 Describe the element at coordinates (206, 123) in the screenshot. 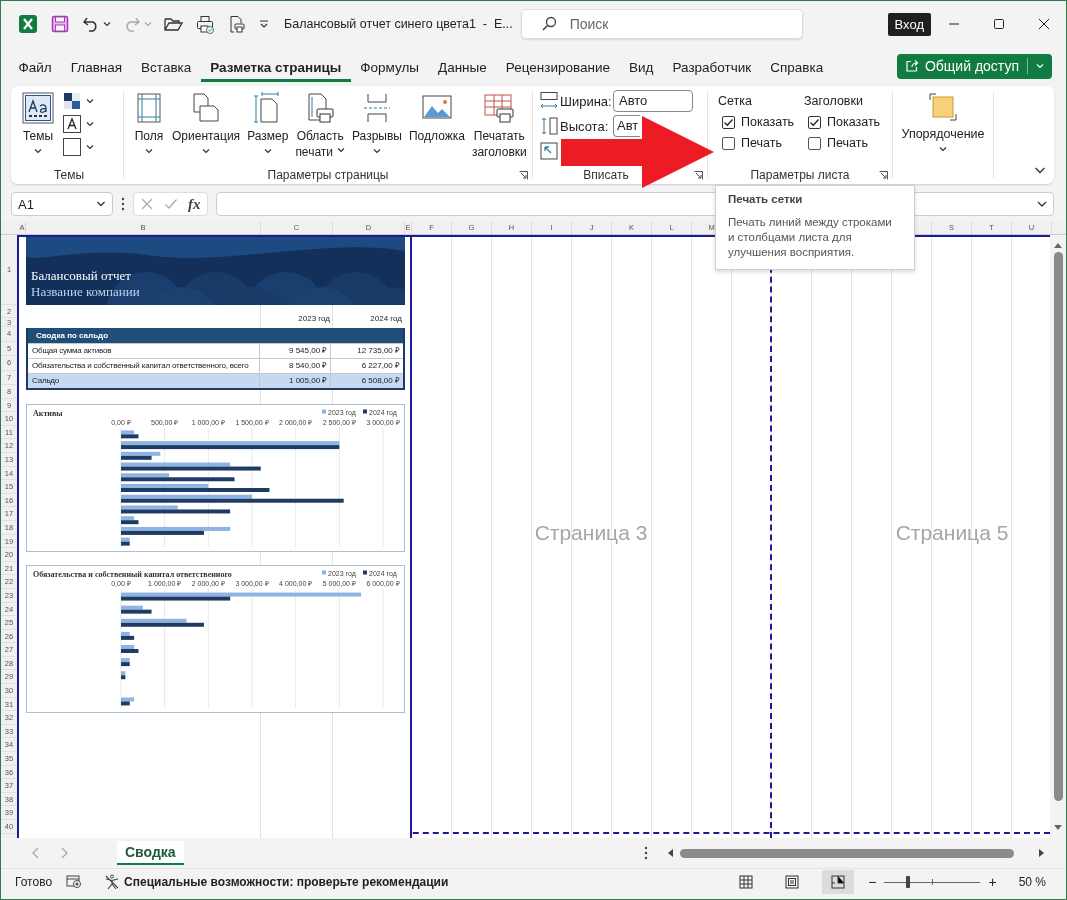

I see `ribbon-button: Ориентация` at that location.